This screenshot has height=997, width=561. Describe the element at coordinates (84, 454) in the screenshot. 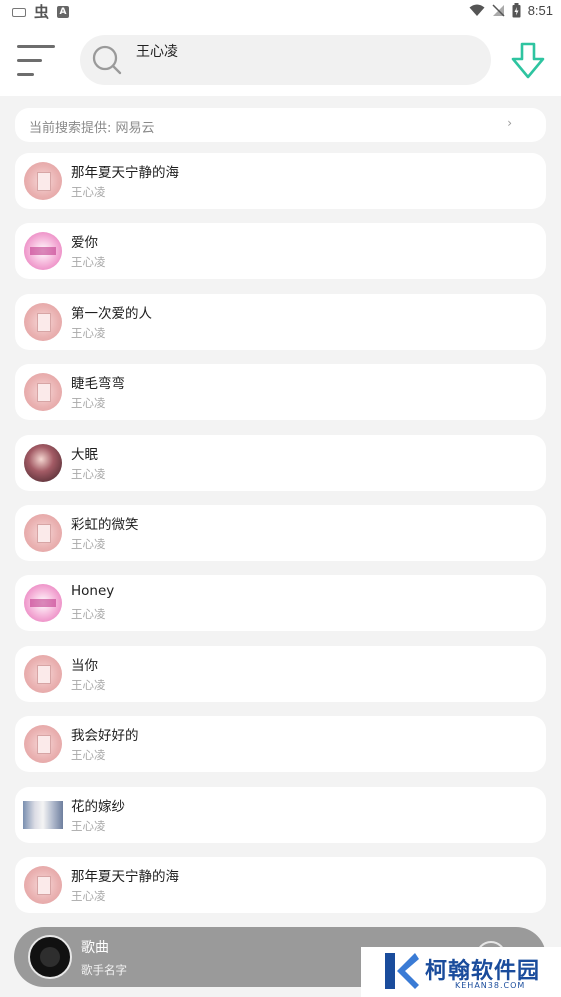

I see `song-title: 大眠` at that location.